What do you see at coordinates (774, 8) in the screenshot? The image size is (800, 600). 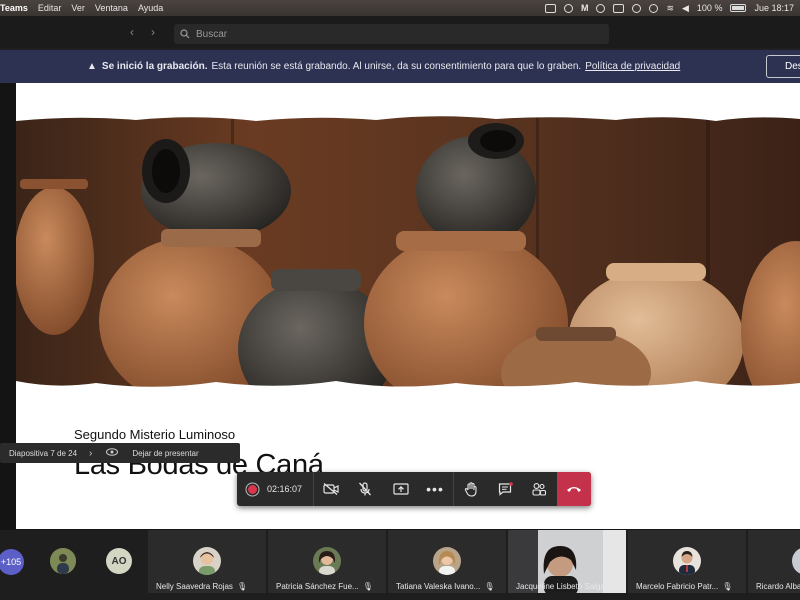 I see `clock: Jue 18:17` at bounding box center [774, 8].